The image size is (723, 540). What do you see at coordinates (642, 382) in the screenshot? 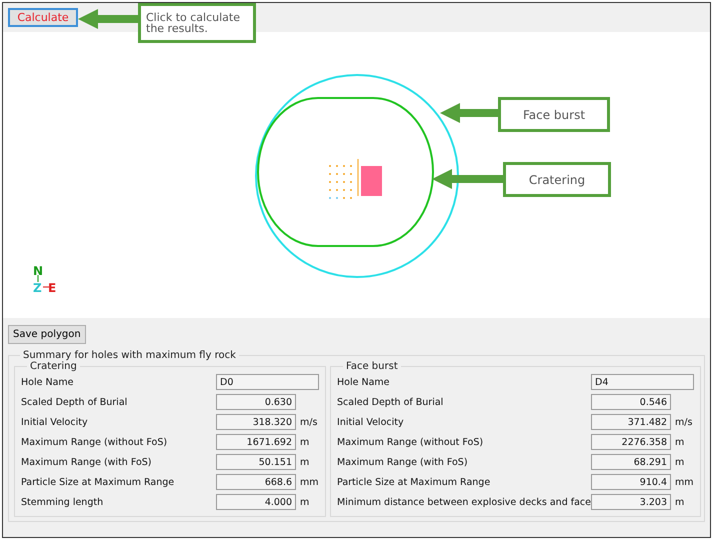
I see `value-field: D4` at bounding box center [642, 382].